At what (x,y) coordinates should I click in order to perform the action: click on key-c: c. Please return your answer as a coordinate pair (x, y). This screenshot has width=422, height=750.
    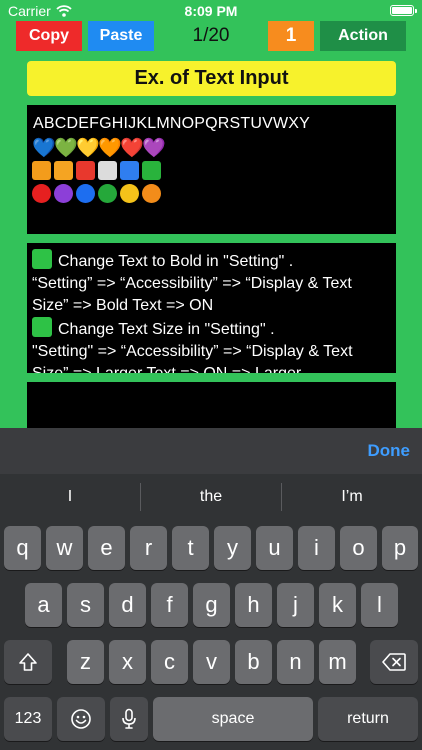
    Looking at the image, I should click on (169, 662).